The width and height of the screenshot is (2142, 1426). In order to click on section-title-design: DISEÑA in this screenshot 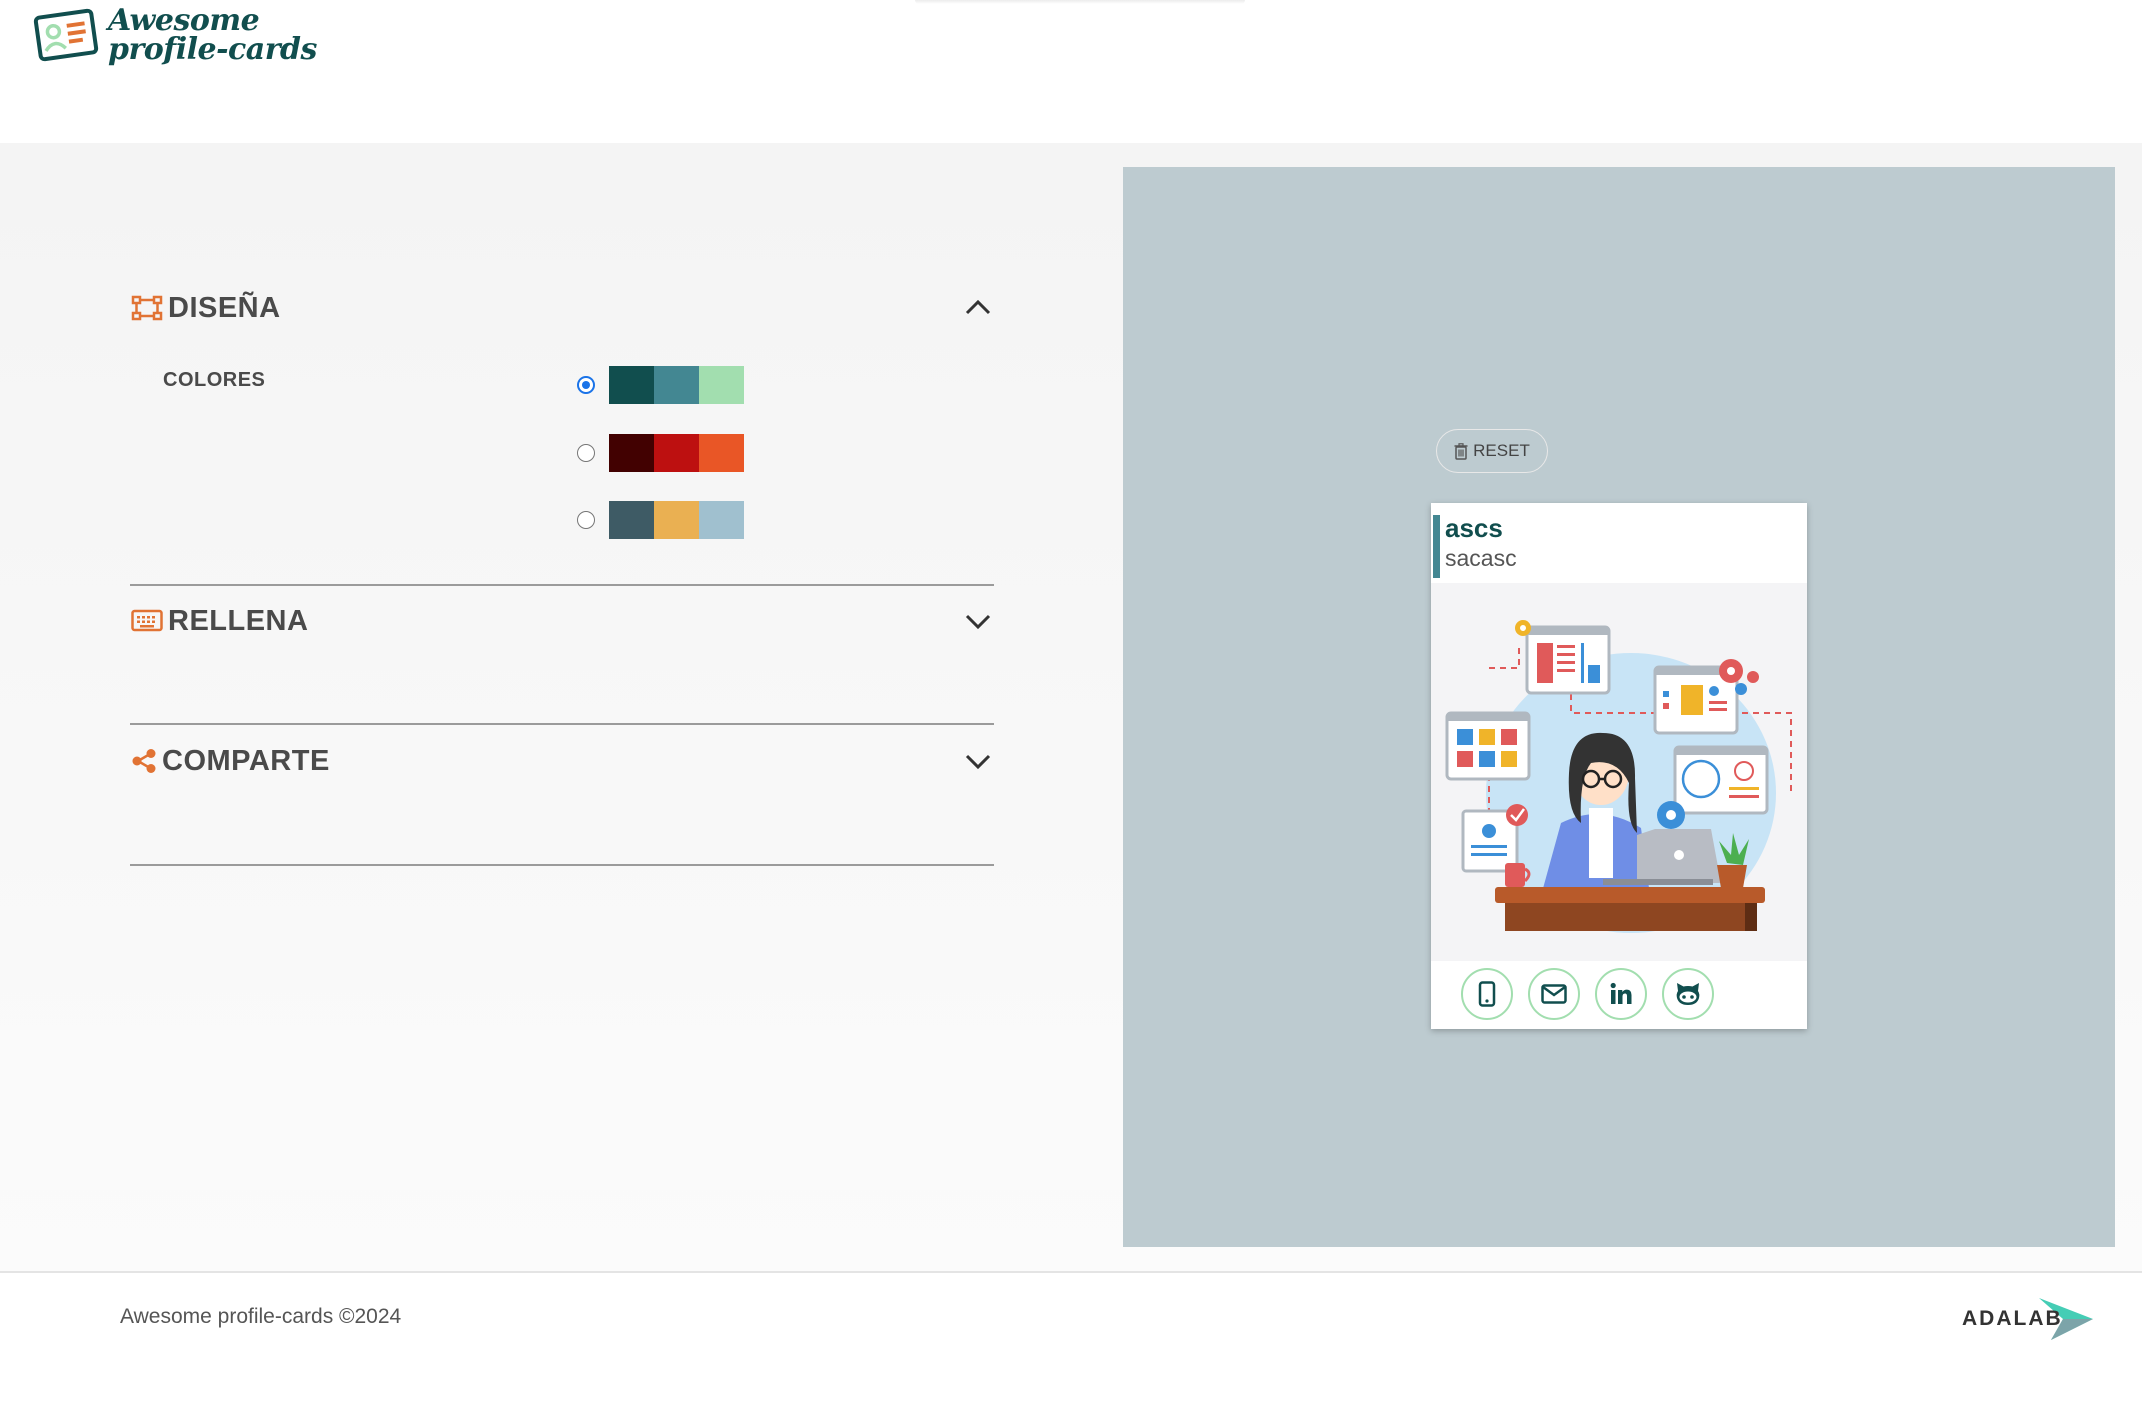, I will do `click(224, 307)`.